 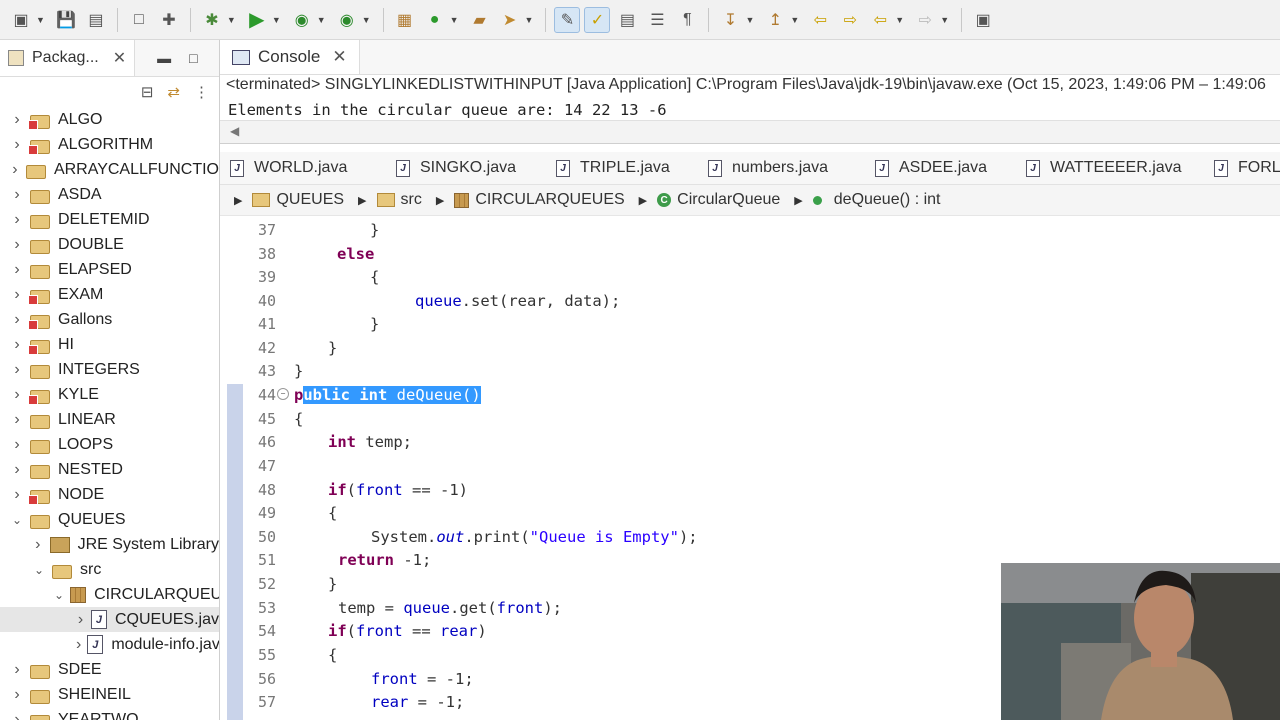 I want to click on tree-item: › Gallons, so click(x=109, y=319).